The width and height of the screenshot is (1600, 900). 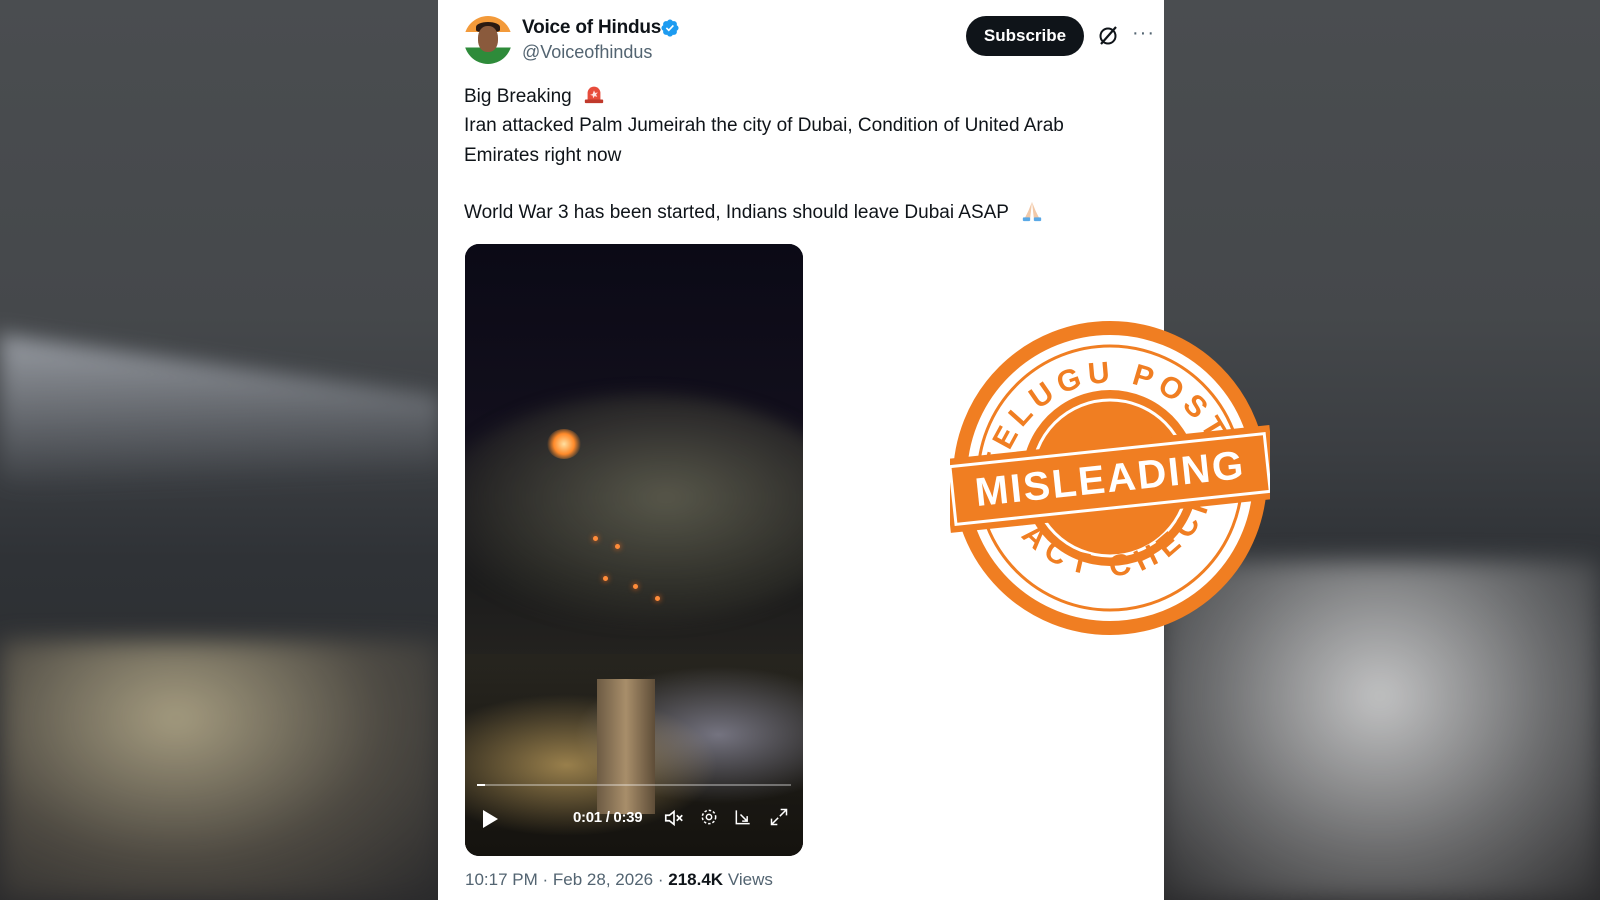 I want to click on grok-icon, so click(x=1108, y=36).